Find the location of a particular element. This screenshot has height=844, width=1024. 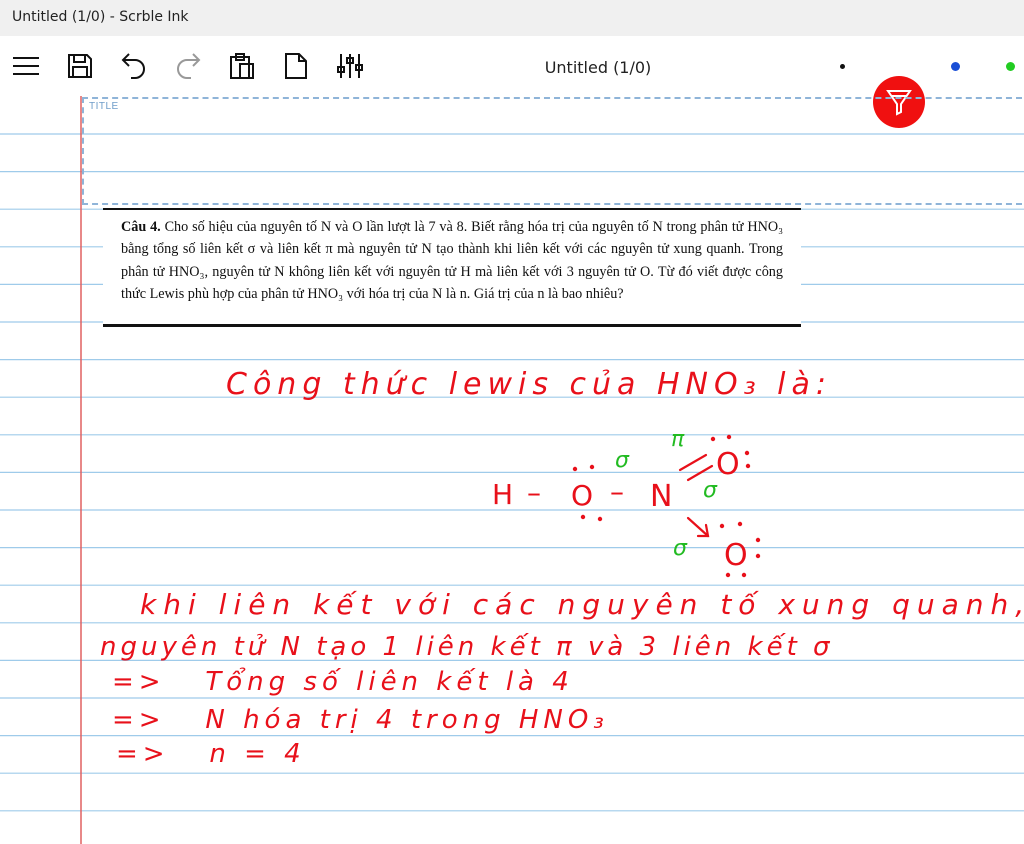

undo-icon is located at coordinates (133, 66).